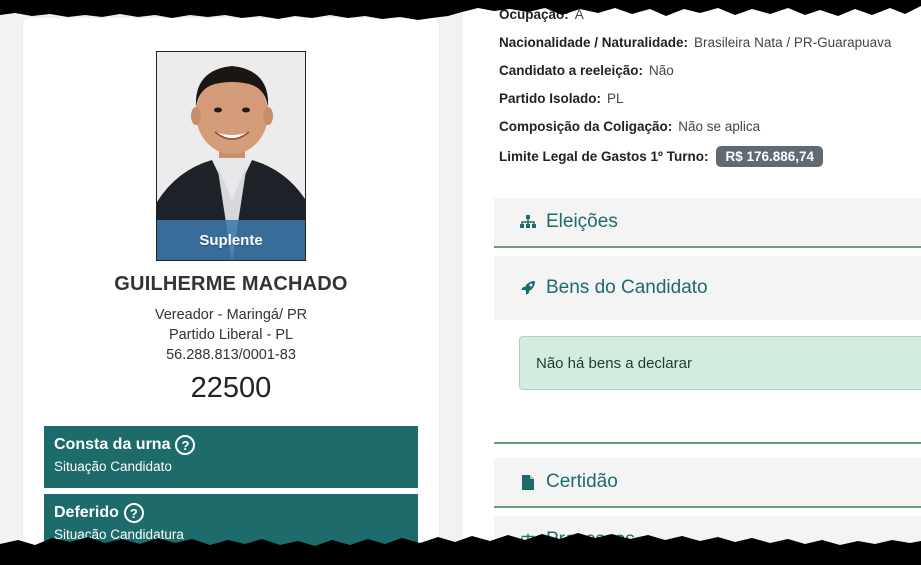 Image resolution: width=921 pixels, height=565 pixels. What do you see at coordinates (770, 156) in the screenshot?
I see `spending-limit-badge: R$ 176.886,74` at bounding box center [770, 156].